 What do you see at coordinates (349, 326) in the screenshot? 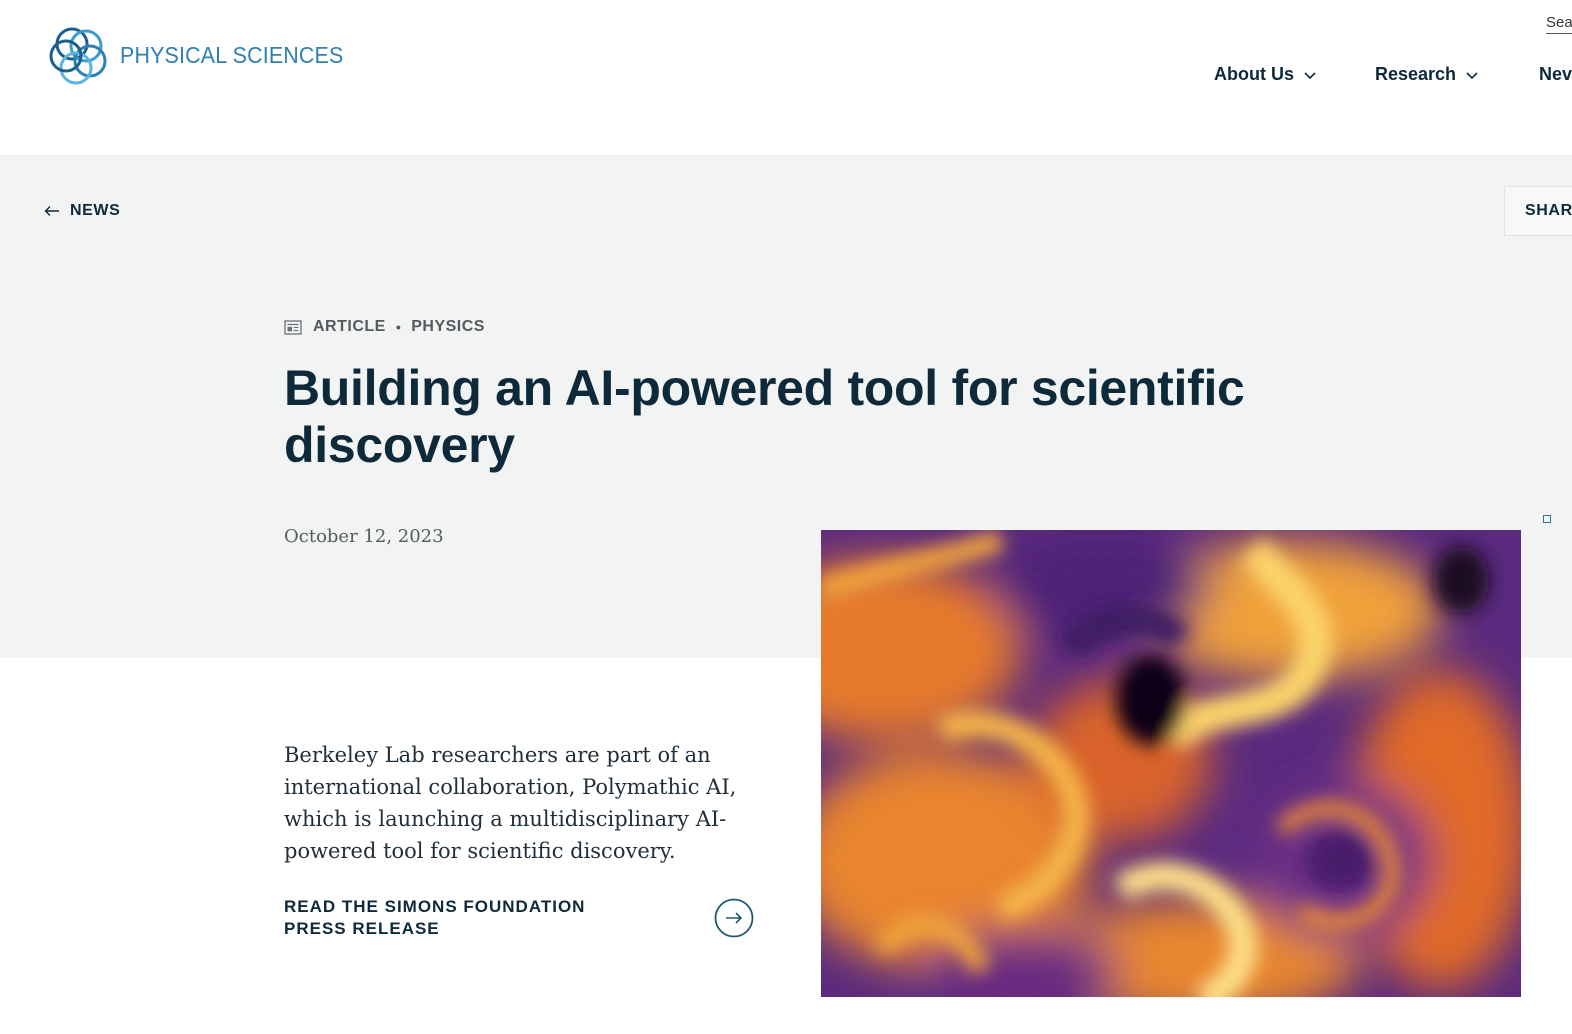
I see `content-type-label: ARTICLE` at bounding box center [349, 326].